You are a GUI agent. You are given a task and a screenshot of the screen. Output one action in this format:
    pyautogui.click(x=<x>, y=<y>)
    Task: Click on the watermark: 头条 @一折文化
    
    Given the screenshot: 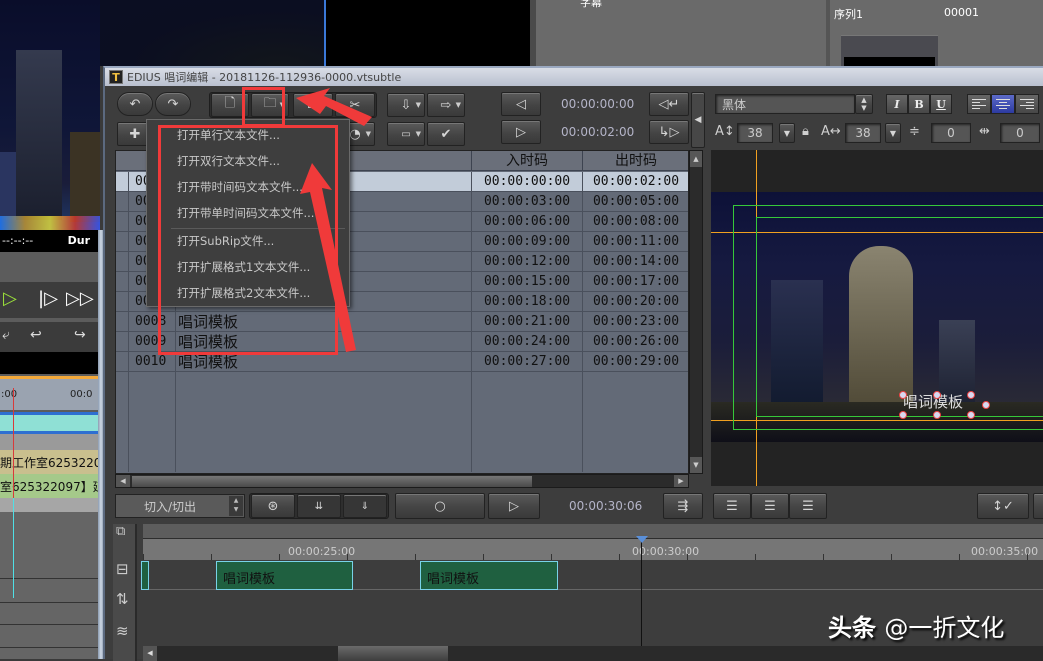 What is the action you would take?
    pyautogui.click(x=916, y=625)
    